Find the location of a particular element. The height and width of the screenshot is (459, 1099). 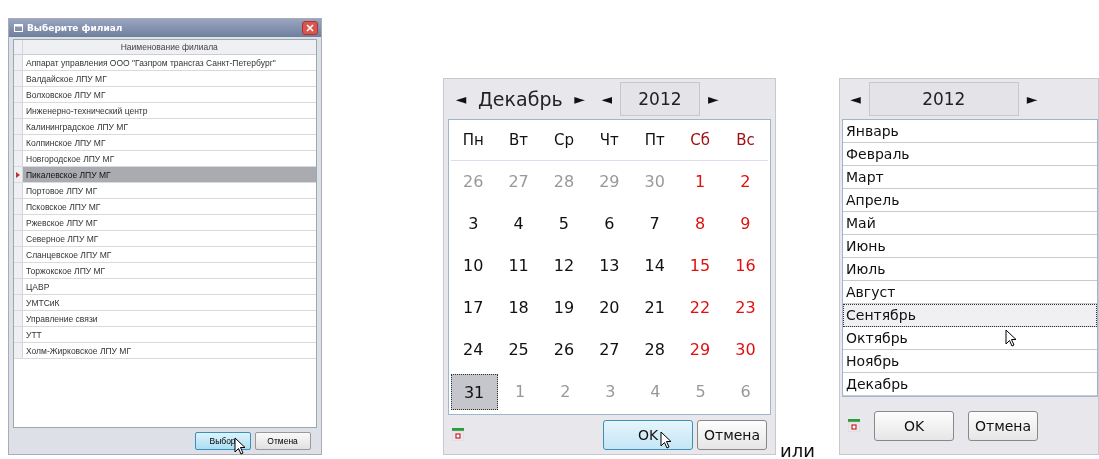

table-cell-text: Сланцевское ЛПУ МГ is located at coordinates (68, 254).